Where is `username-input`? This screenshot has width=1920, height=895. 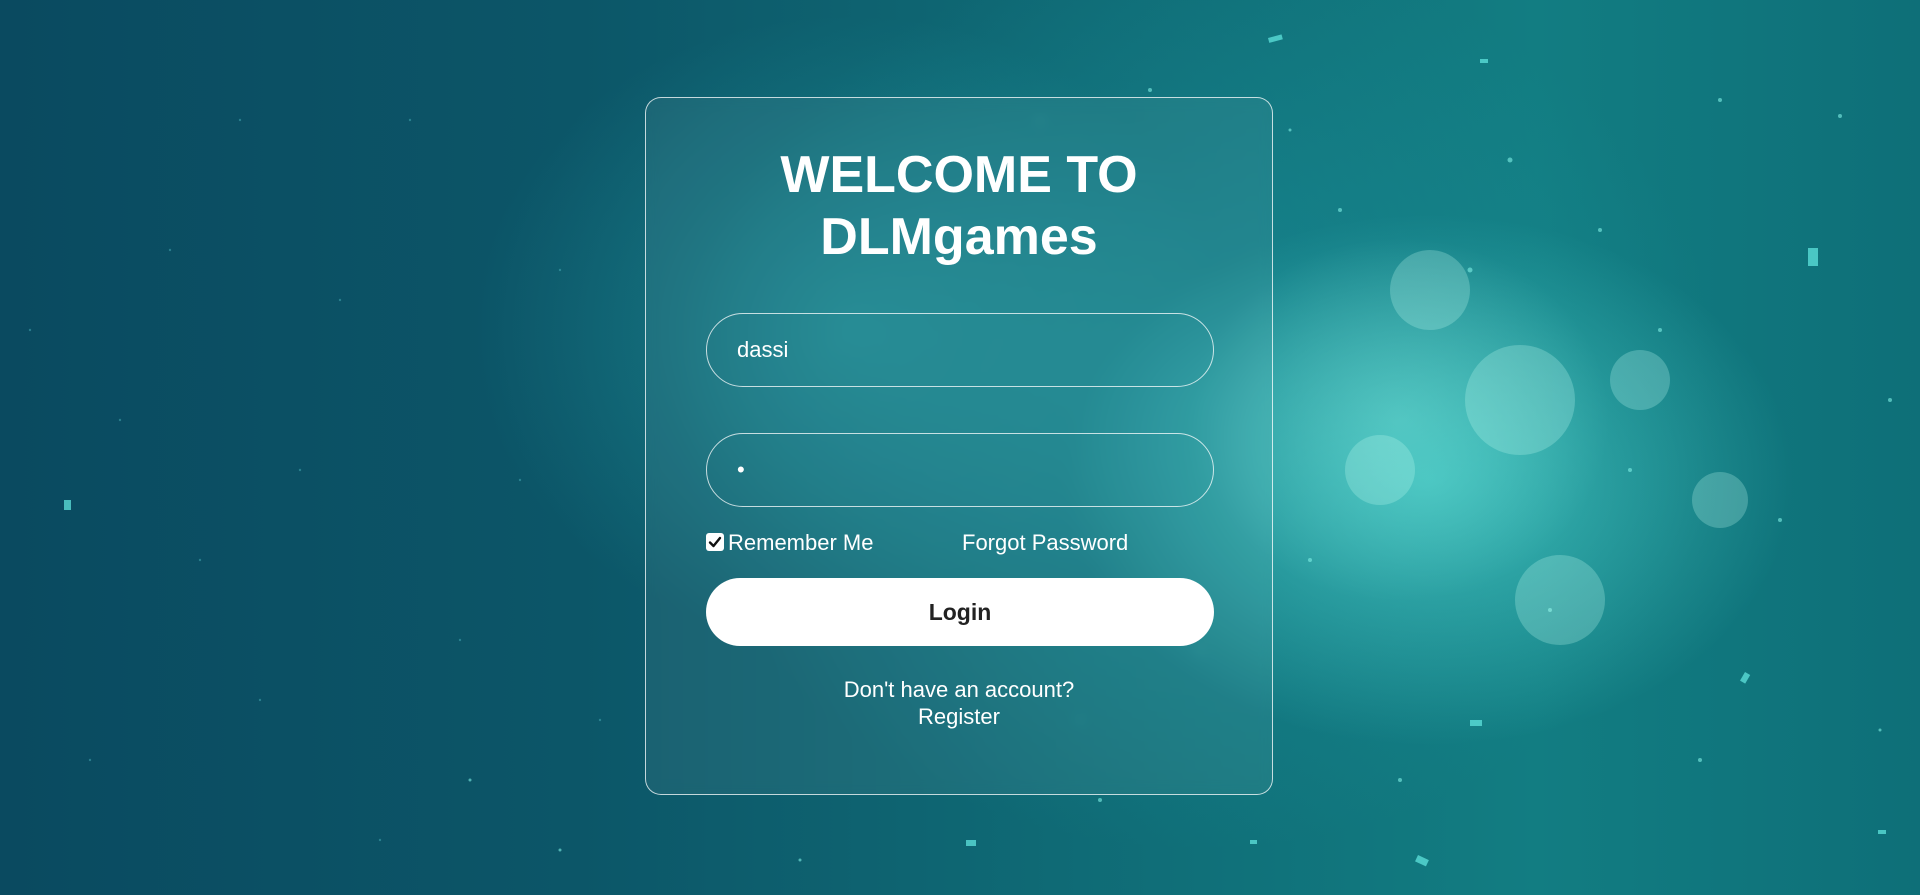
username-input is located at coordinates (960, 350).